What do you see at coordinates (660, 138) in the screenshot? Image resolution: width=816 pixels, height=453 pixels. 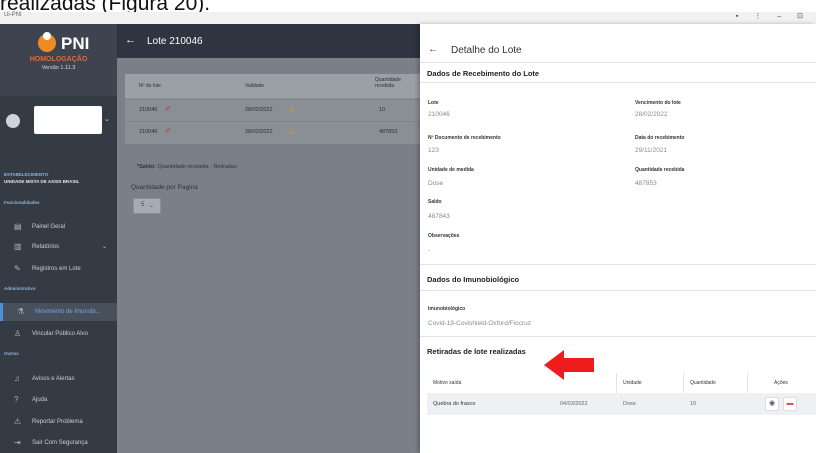 I see `field-label: Data do recebimento` at bounding box center [660, 138].